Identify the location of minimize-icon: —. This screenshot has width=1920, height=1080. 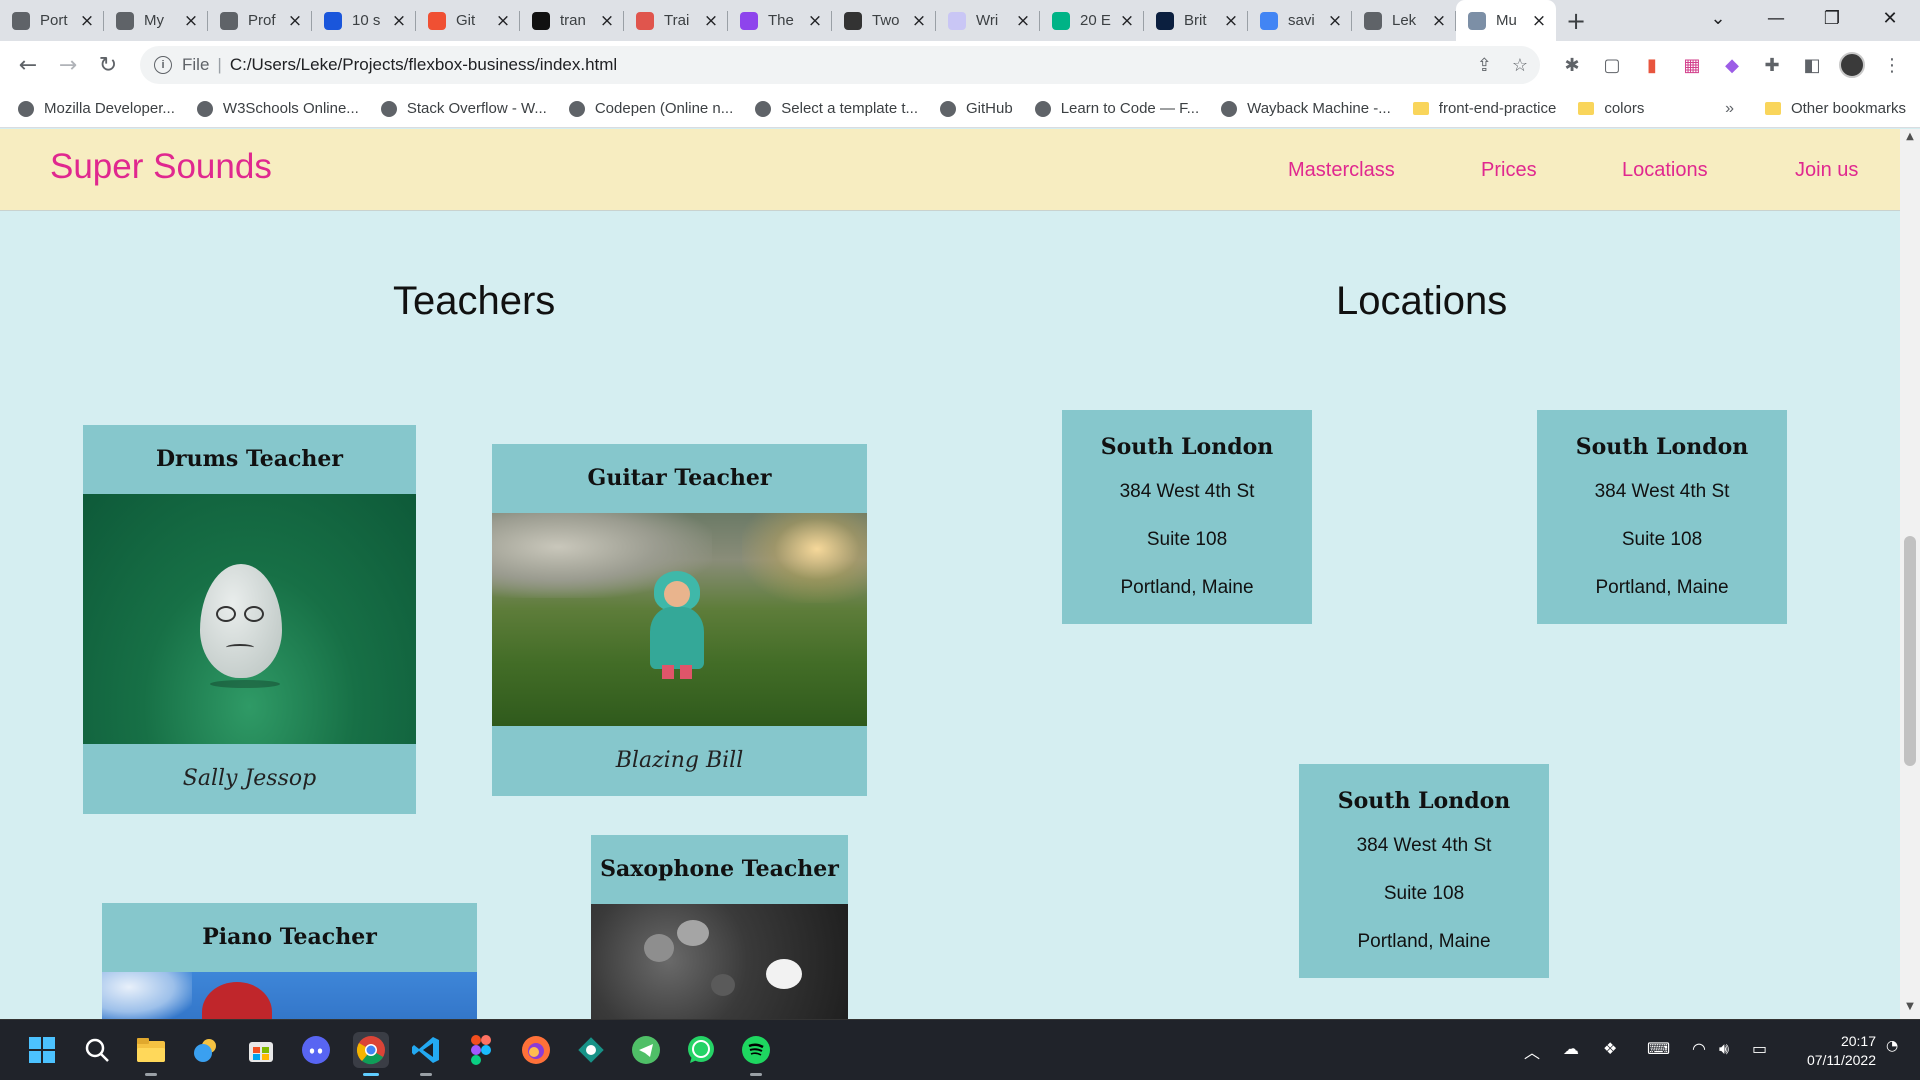
(1776, 18).